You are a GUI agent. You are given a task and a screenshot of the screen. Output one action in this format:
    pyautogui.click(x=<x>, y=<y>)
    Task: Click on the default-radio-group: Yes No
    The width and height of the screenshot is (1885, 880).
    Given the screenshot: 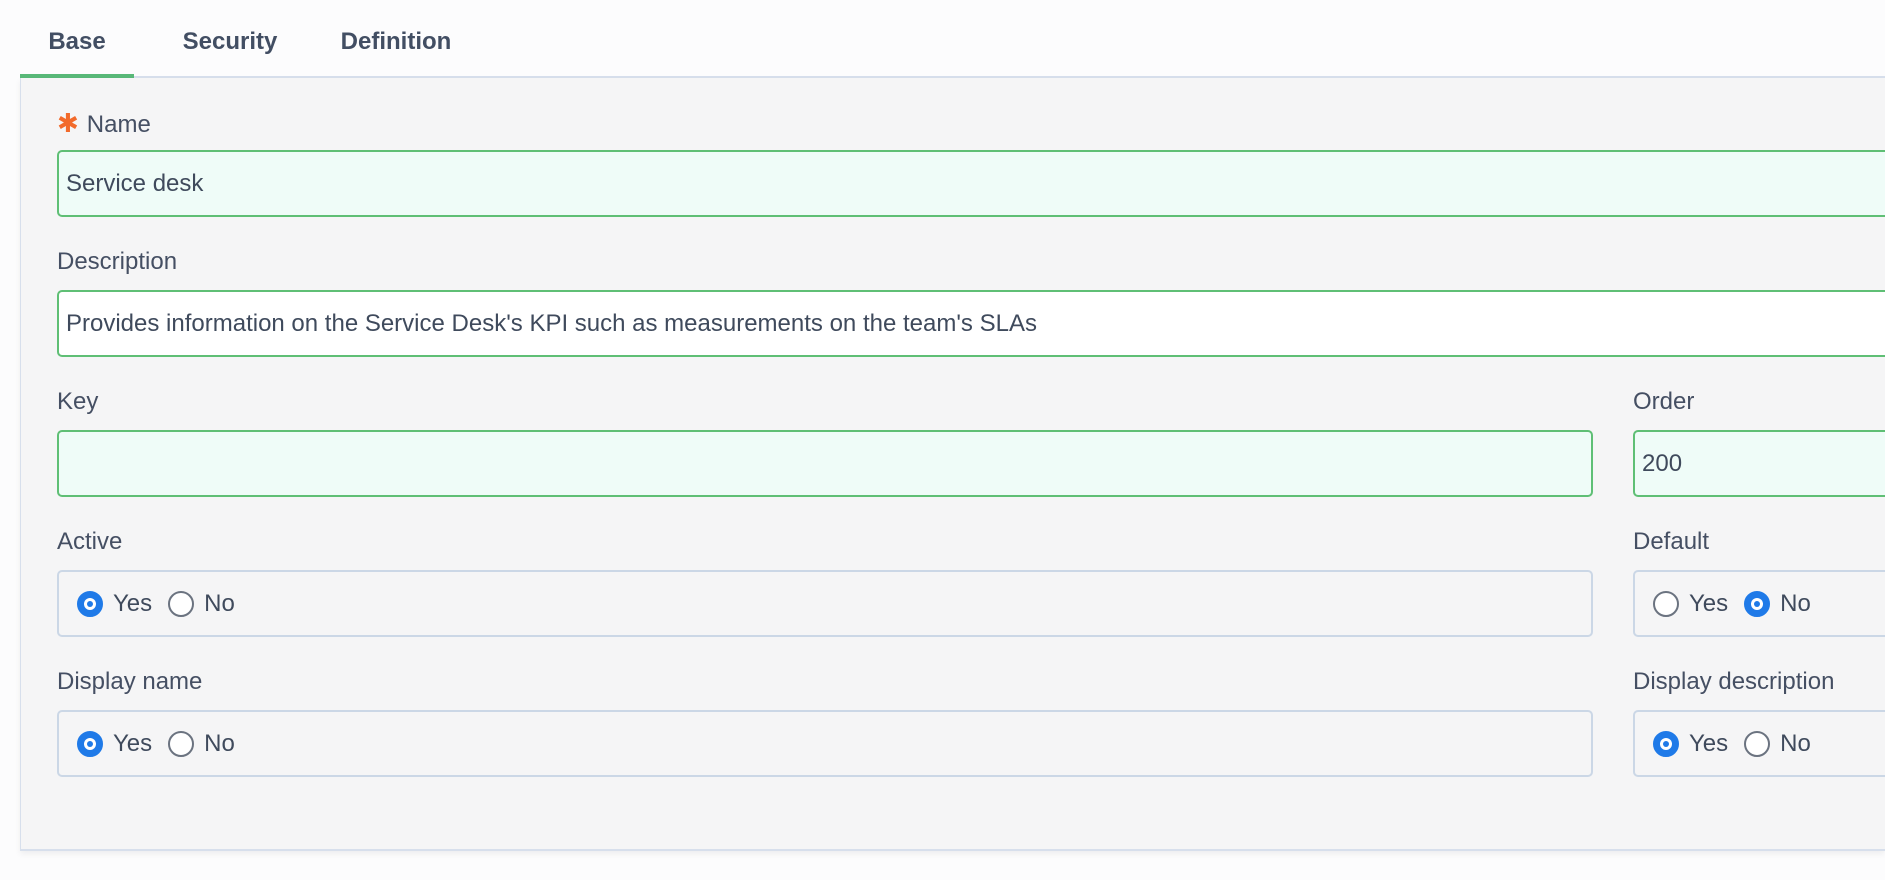 What is the action you would take?
    pyautogui.click(x=1759, y=603)
    